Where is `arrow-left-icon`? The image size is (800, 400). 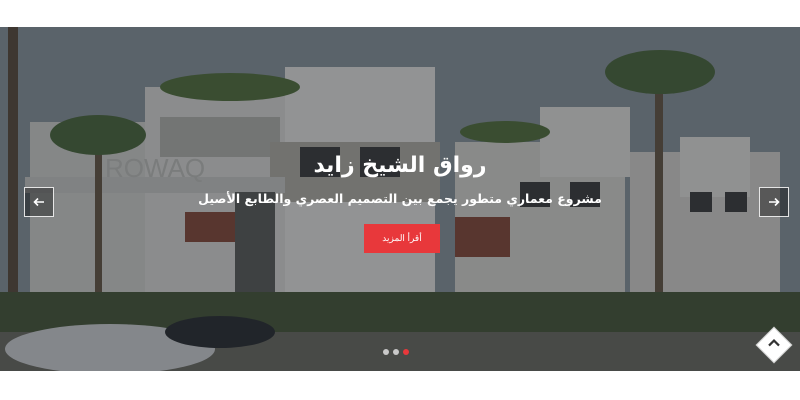 arrow-left-icon is located at coordinates (38, 202).